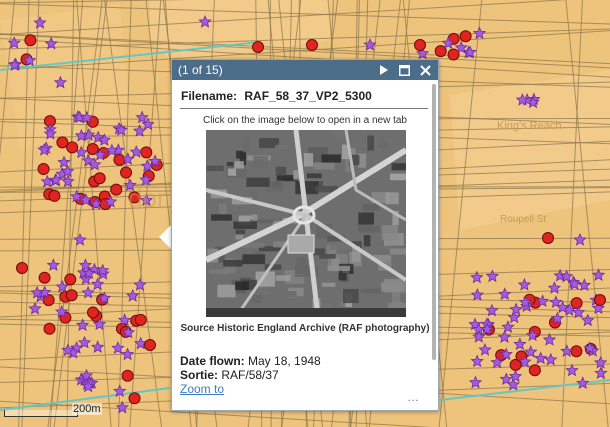  What do you see at coordinates (41, 413) in the screenshot?
I see `scale-bar-line` at bounding box center [41, 413].